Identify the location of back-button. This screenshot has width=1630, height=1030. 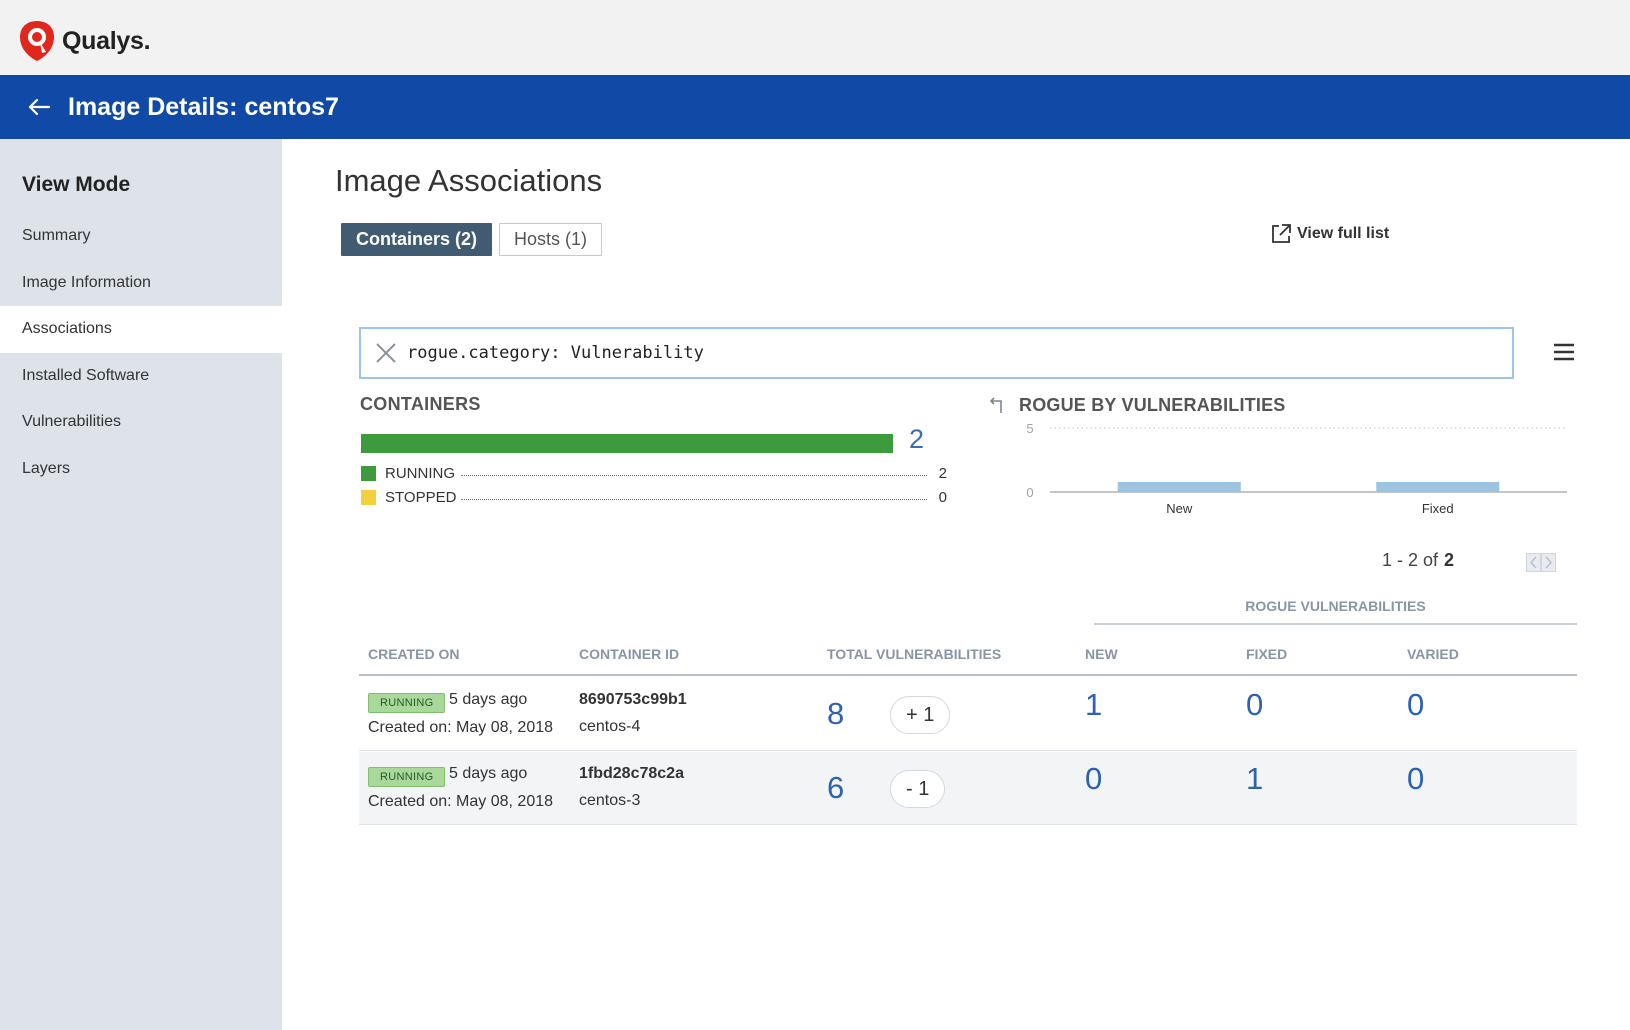
(39, 107).